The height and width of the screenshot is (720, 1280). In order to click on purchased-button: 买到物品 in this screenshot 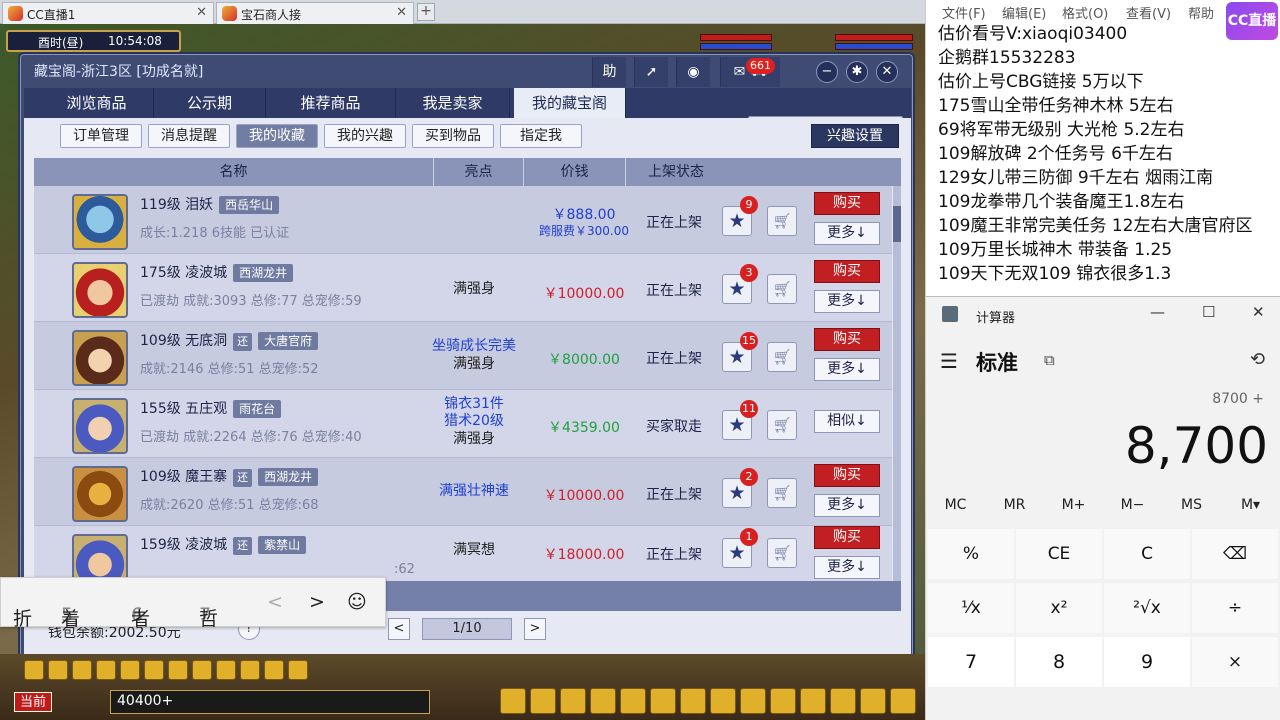, I will do `click(453, 136)`.